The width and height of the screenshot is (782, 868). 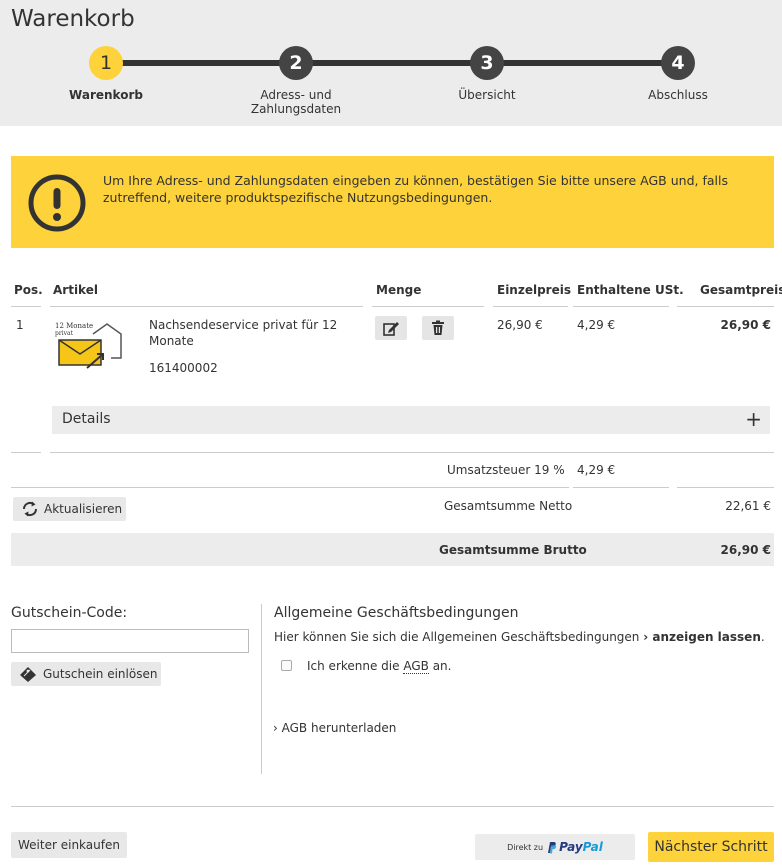 What do you see at coordinates (552, 847) in the screenshot?
I see `paypal-logo-icon` at bounding box center [552, 847].